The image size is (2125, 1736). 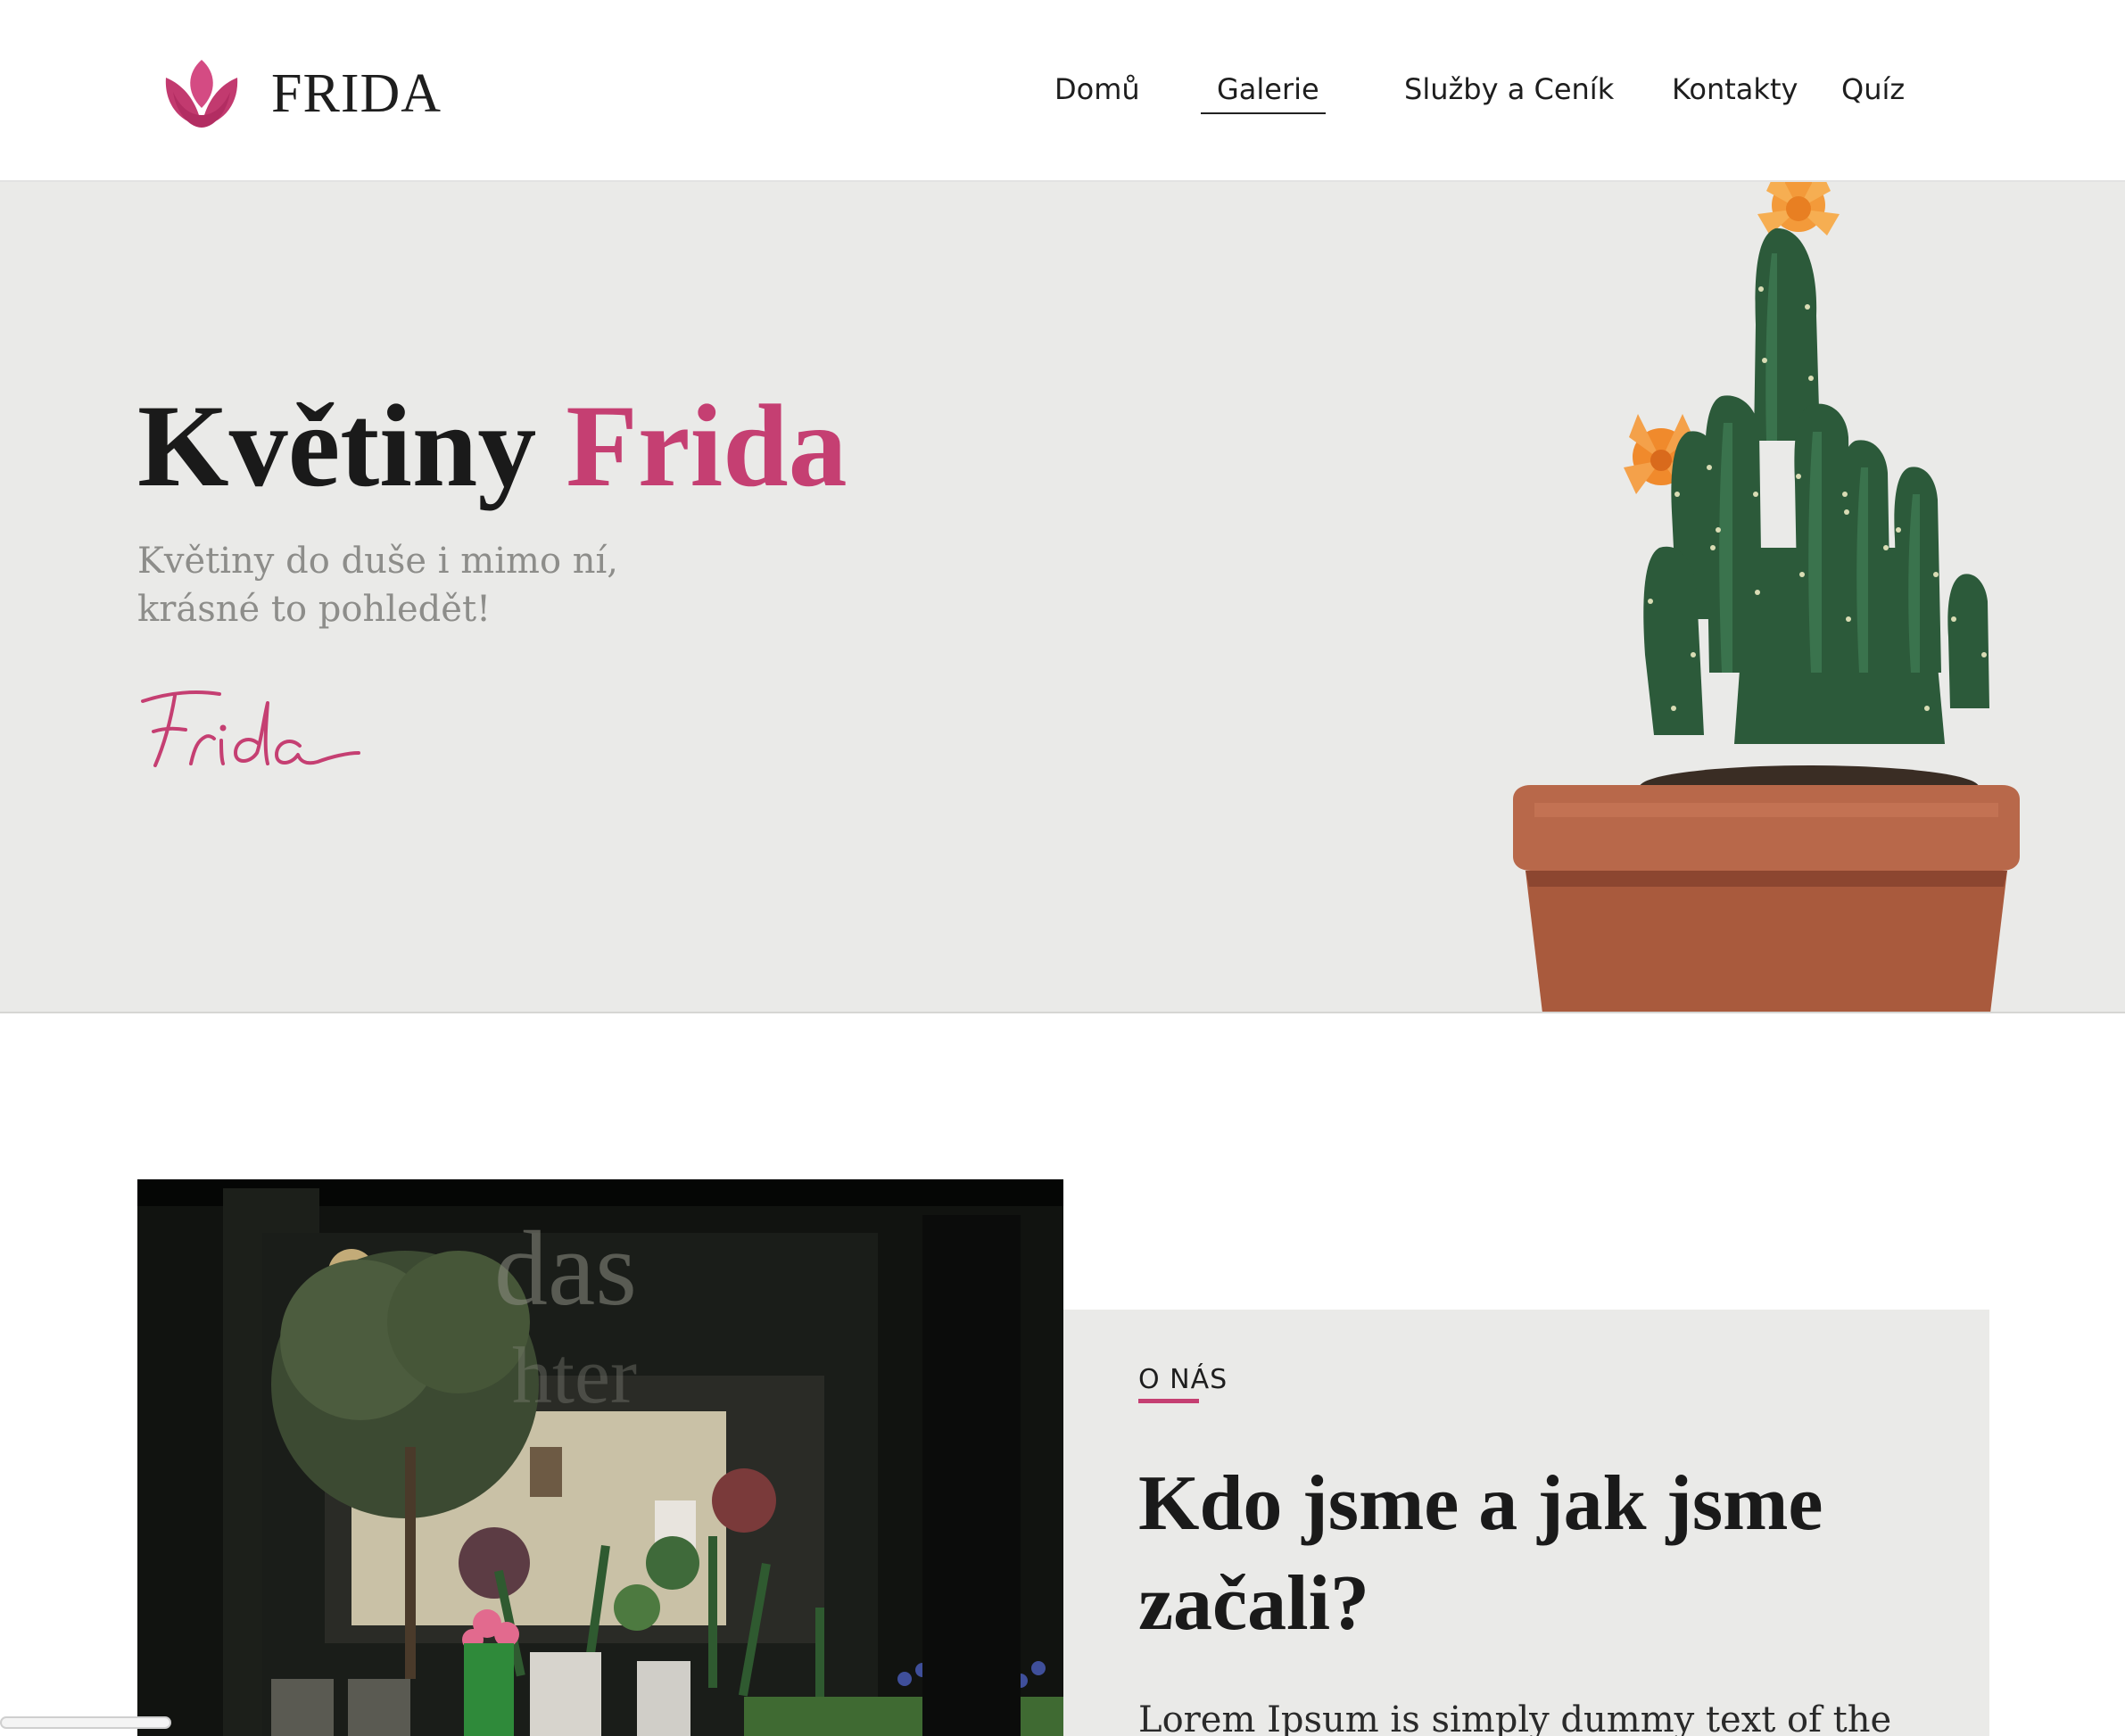 I want to click on brand-name: FRIDA, so click(x=357, y=93).